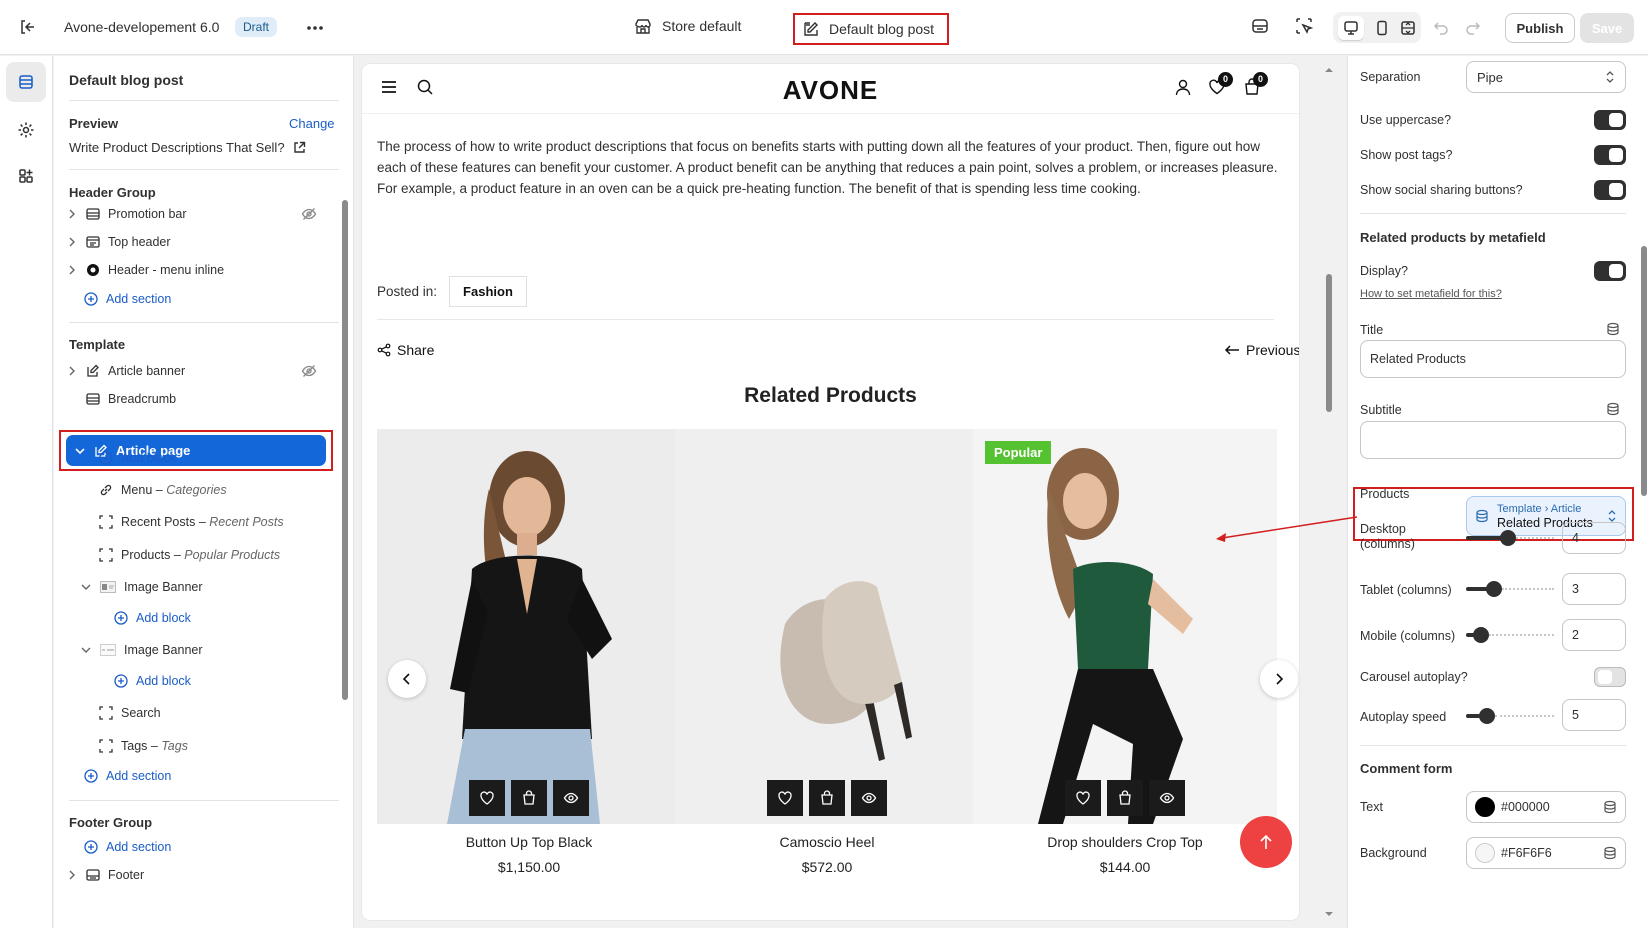 The image size is (1648, 928). I want to click on product-price: $572.00, so click(827, 867).